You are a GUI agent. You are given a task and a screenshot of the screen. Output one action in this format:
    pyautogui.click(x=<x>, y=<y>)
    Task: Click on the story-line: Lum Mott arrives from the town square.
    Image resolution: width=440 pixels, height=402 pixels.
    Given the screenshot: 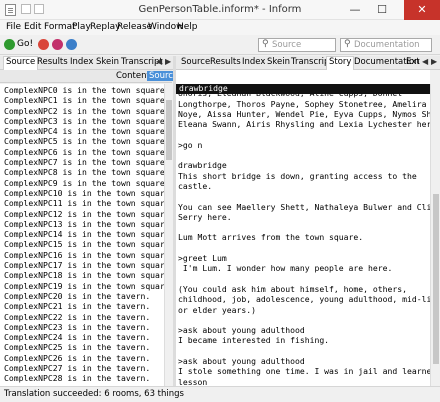 What is the action you would take?
    pyautogui.click(x=271, y=237)
    